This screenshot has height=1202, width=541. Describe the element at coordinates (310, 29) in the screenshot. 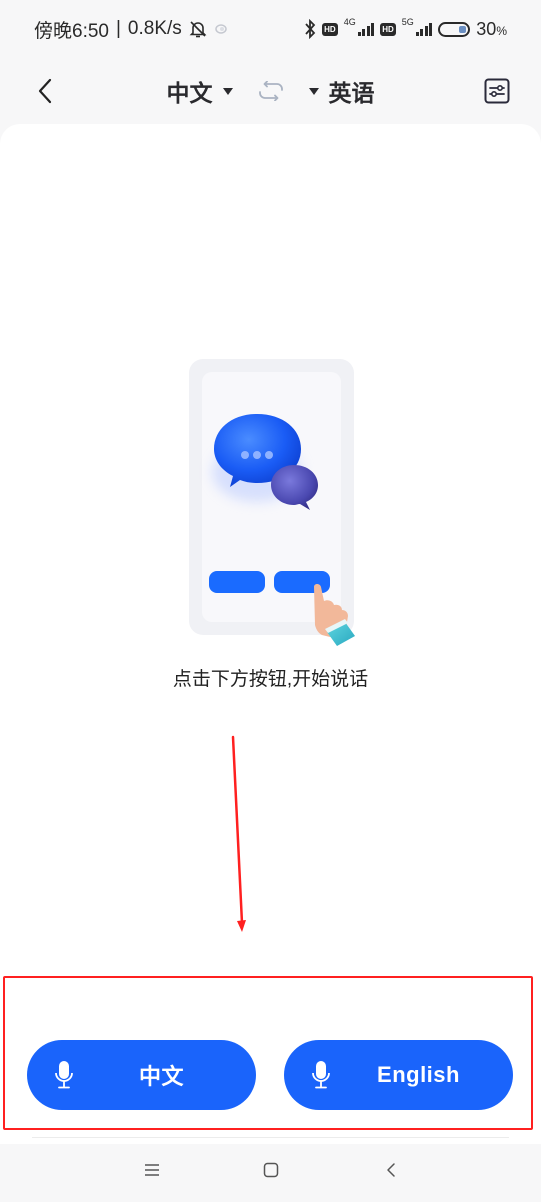

I see `bluetooth-icon` at that location.